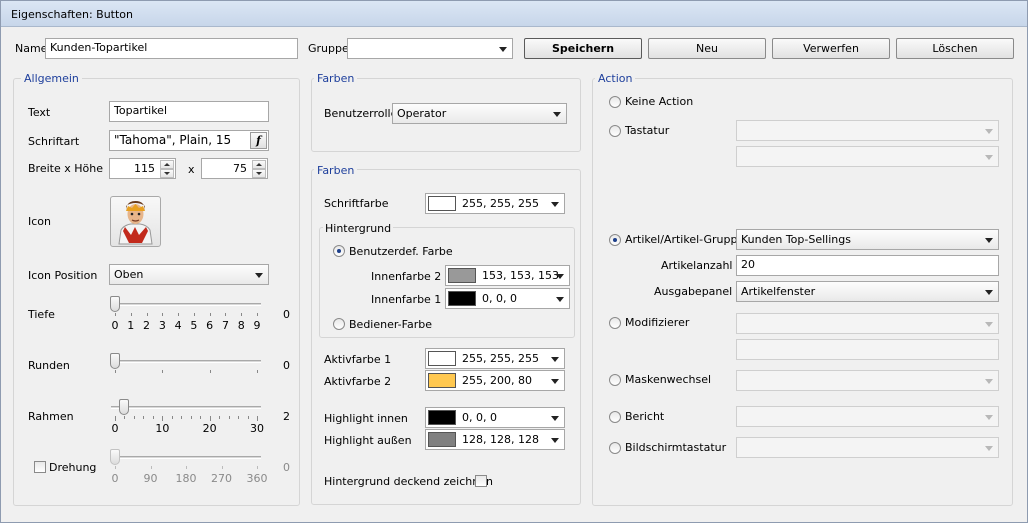  I want to click on tastatur-select, so click(867, 130).